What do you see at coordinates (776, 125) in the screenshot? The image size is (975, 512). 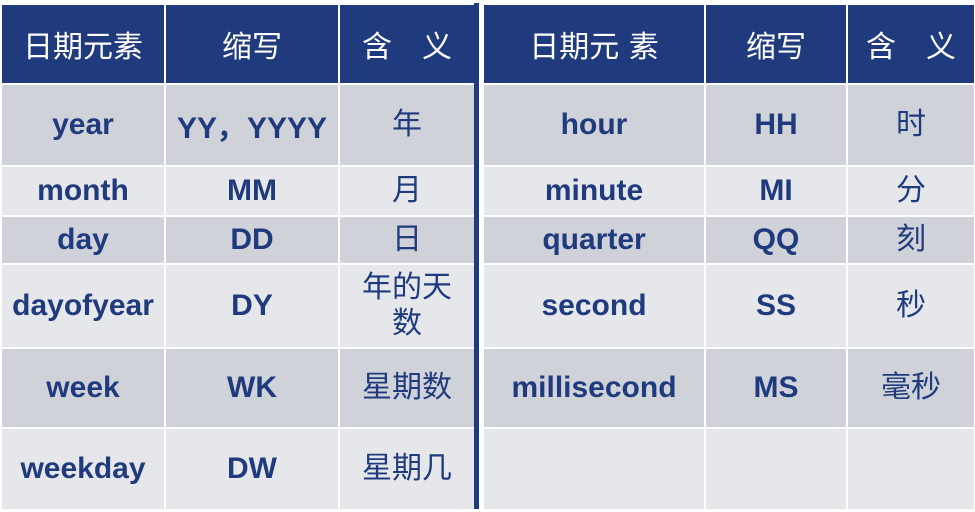 I see `cell-abbreviation: HH` at bounding box center [776, 125].